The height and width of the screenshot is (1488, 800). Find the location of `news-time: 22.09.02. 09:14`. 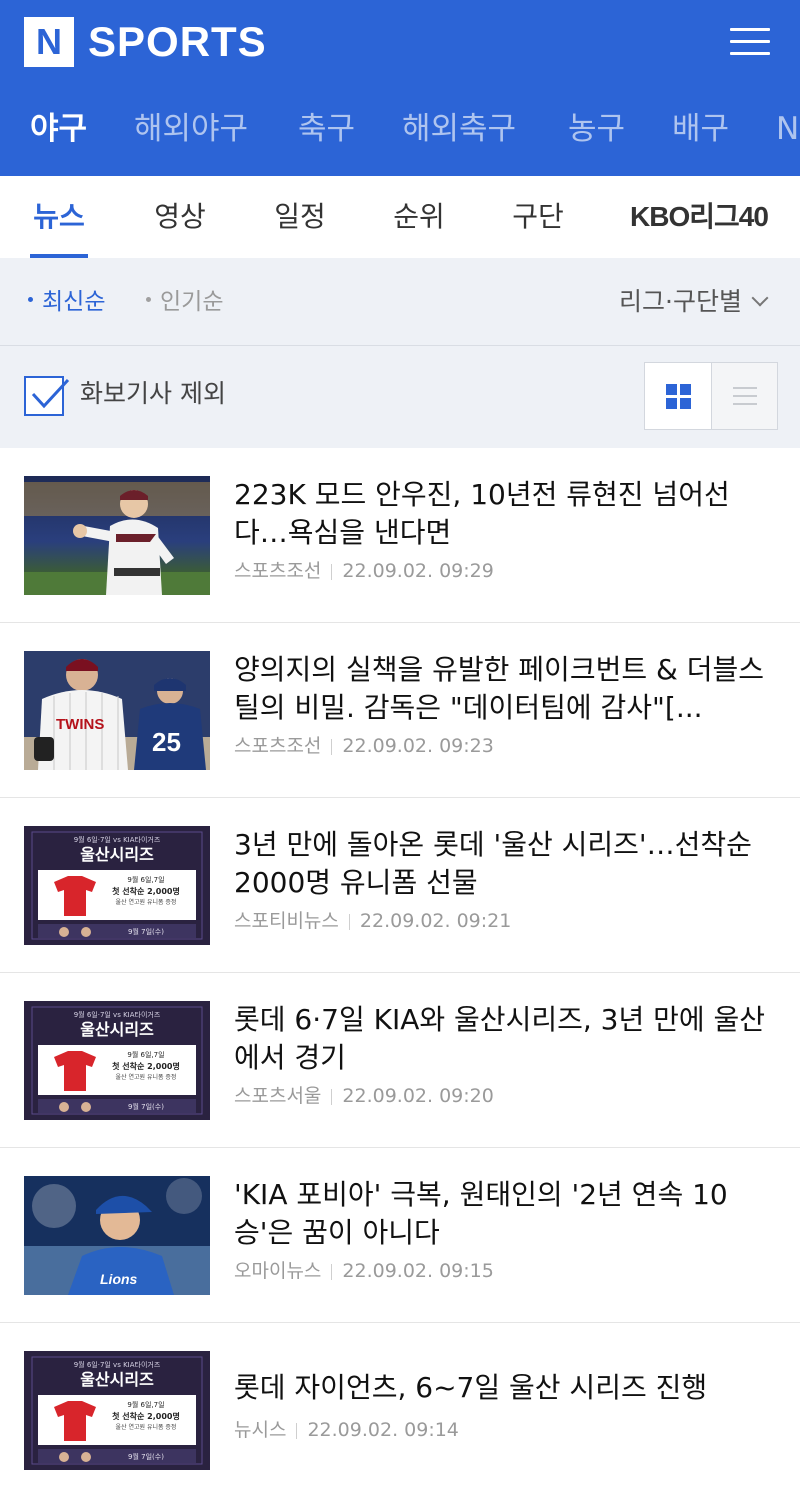

news-time: 22.09.02. 09:14 is located at coordinates (383, 1430).